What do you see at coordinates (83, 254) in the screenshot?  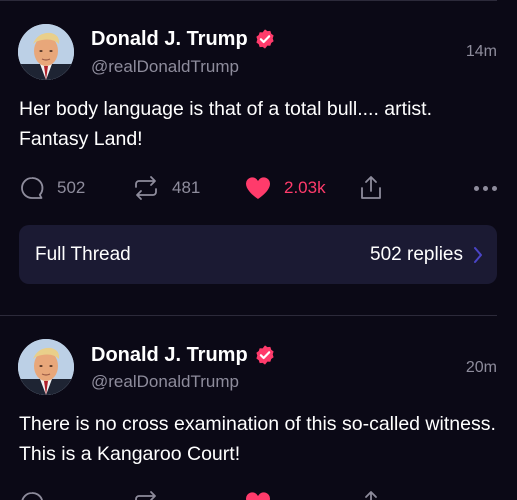 I see `full-thread-label: Full Thread` at bounding box center [83, 254].